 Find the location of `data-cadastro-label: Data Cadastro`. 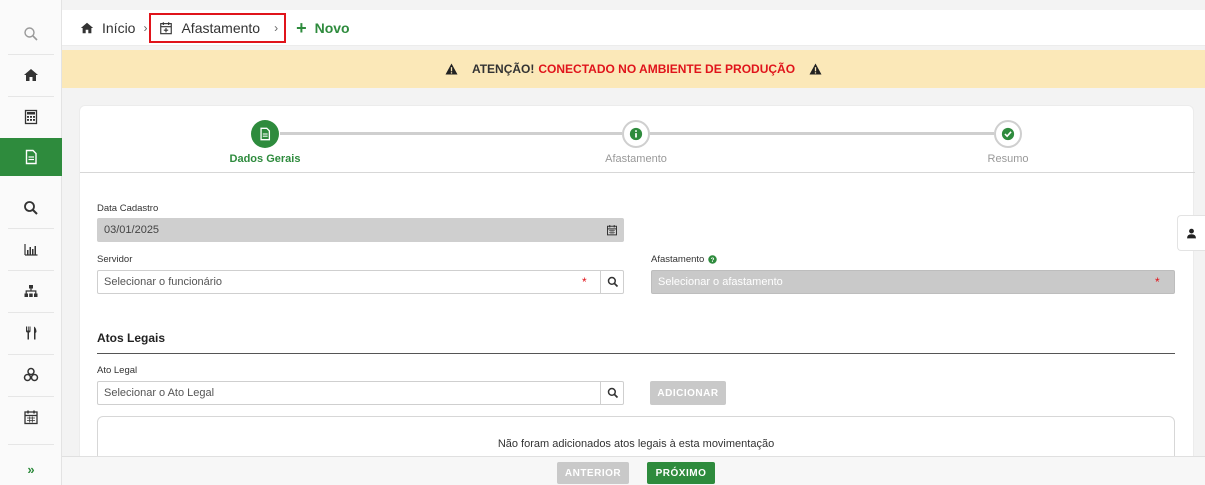

data-cadastro-label: Data Cadastro is located at coordinates (128, 208).